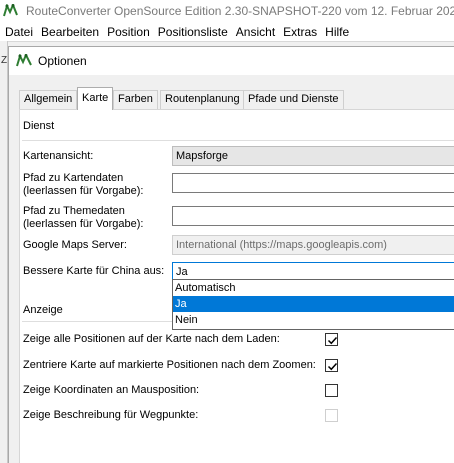 The image size is (454, 463). What do you see at coordinates (202, 99) in the screenshot?
I see `tab-routenplanung: Routenplanung` at bounding box center [202, 99].